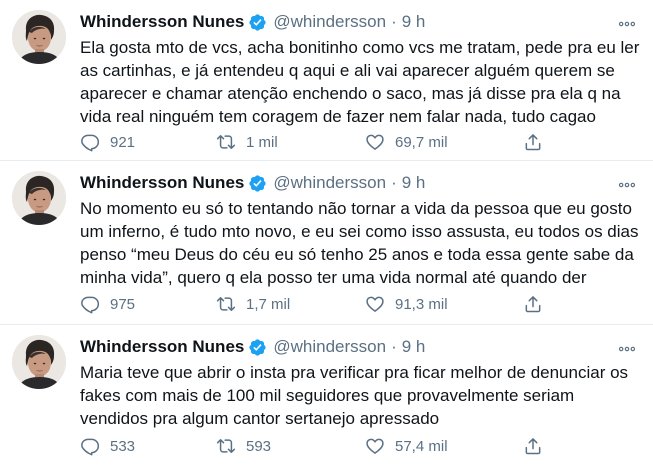 This screenshot has width=653, height=467. I want to click on reply-button: 975, so click(107, 304).